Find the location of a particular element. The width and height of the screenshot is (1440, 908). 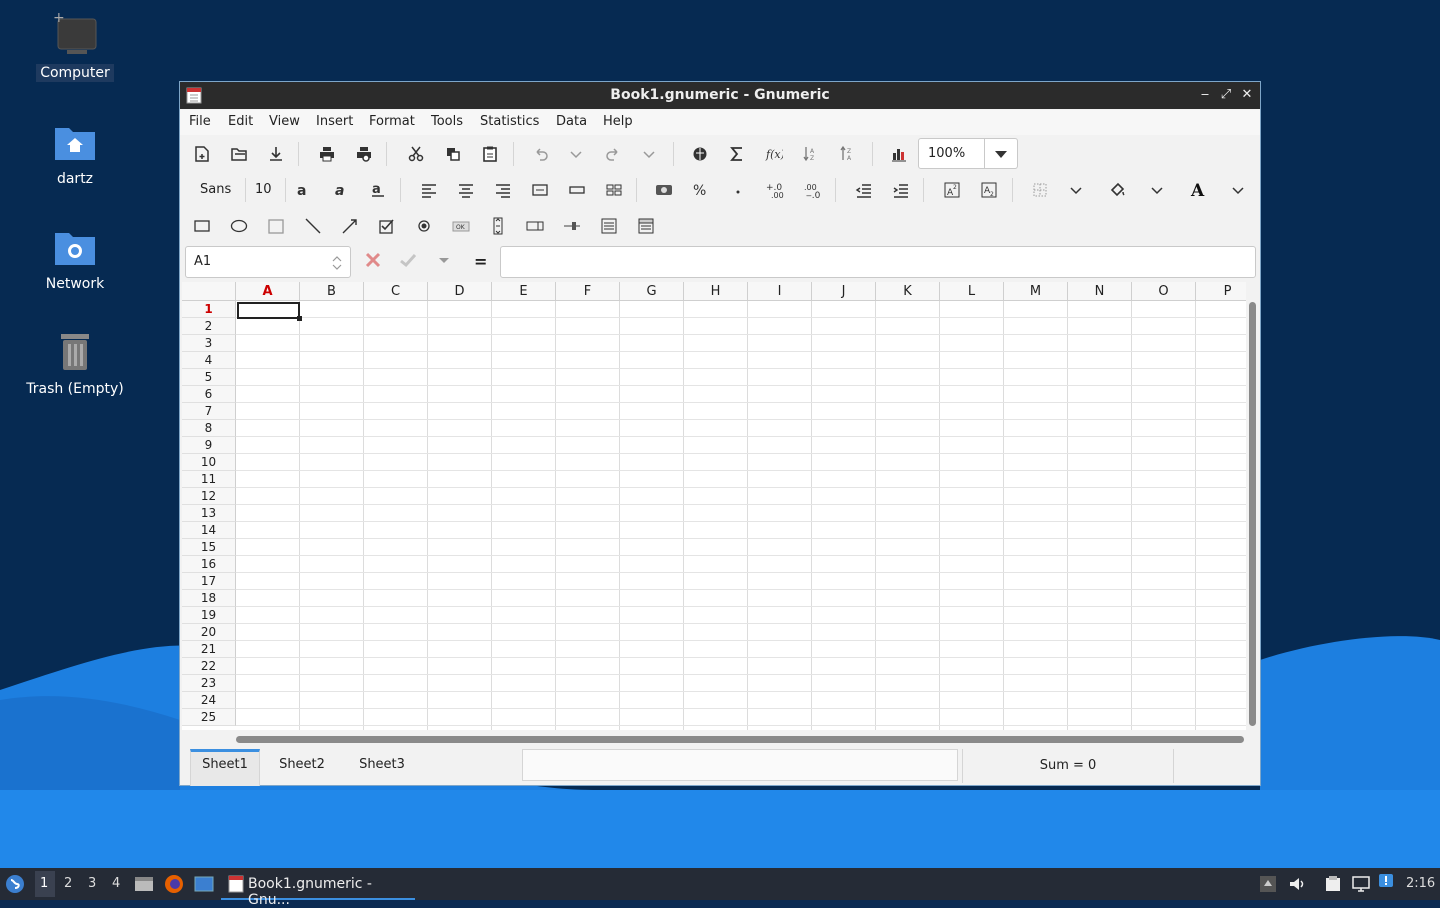

draw-line-button is located at coordinates (313, 226).